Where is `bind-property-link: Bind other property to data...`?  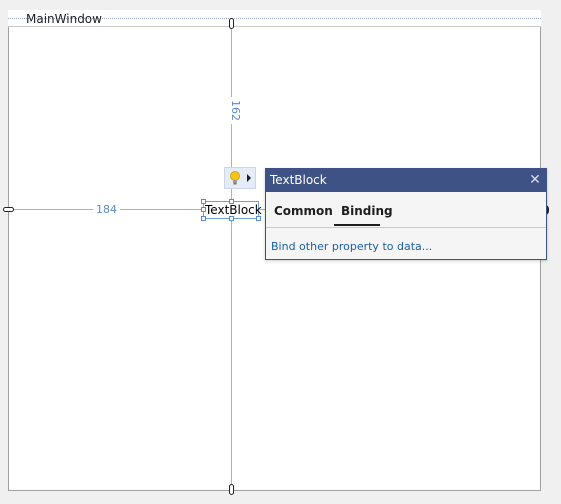 bind-property-link: Bind other property to data... is located at coordinates (351, 247).